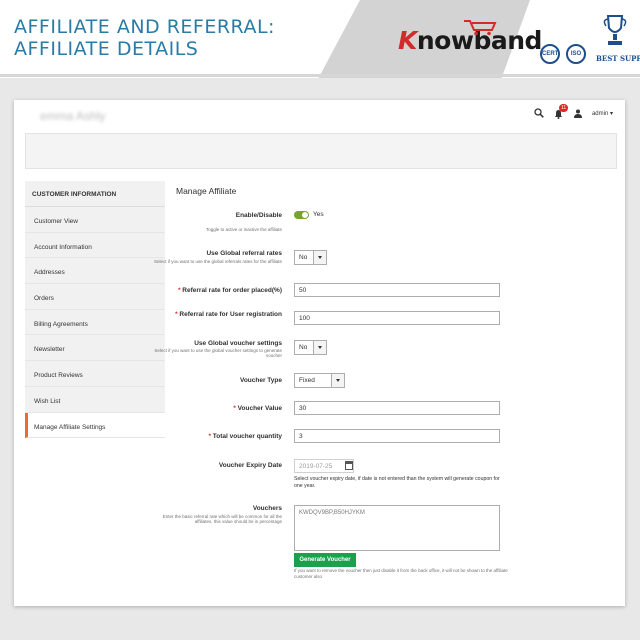 The image size is (640, 640). What do you see at coordinates (325, 560) in the screenshot?
I see `generate-voucher-button: Generate Voucher` at bounding box center [325, 560].